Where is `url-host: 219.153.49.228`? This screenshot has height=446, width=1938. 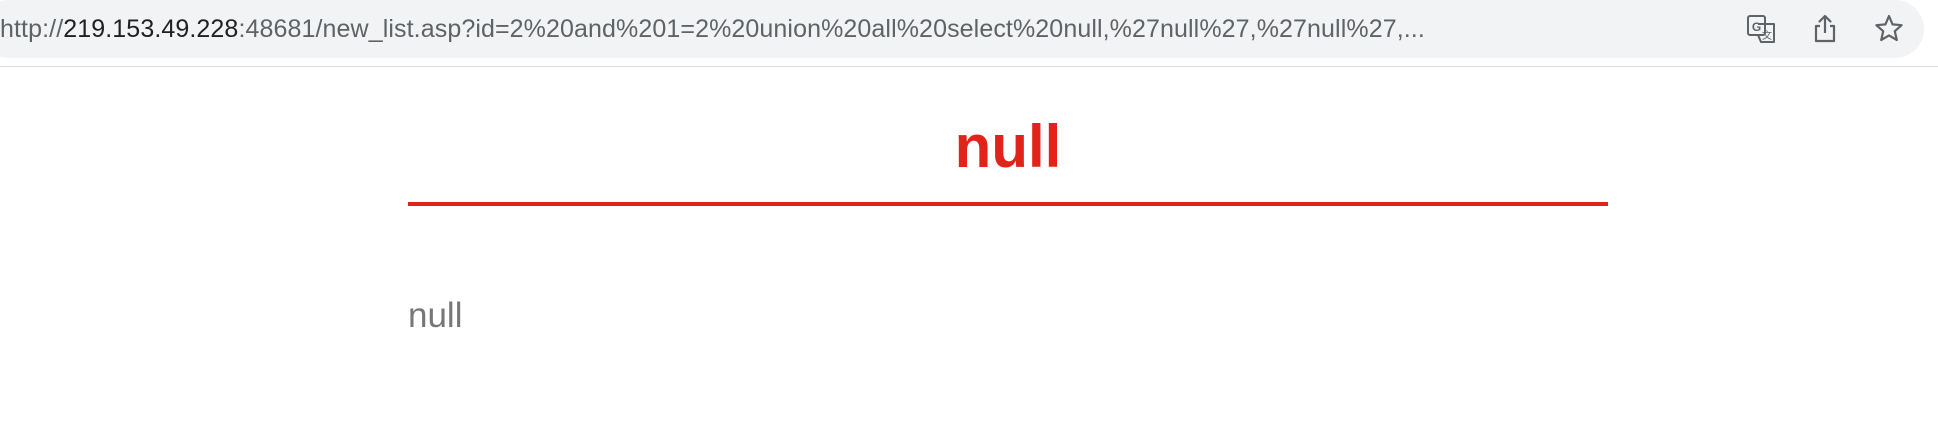 url-host: 219.153.49.228 is located at coordinates (151, 29).